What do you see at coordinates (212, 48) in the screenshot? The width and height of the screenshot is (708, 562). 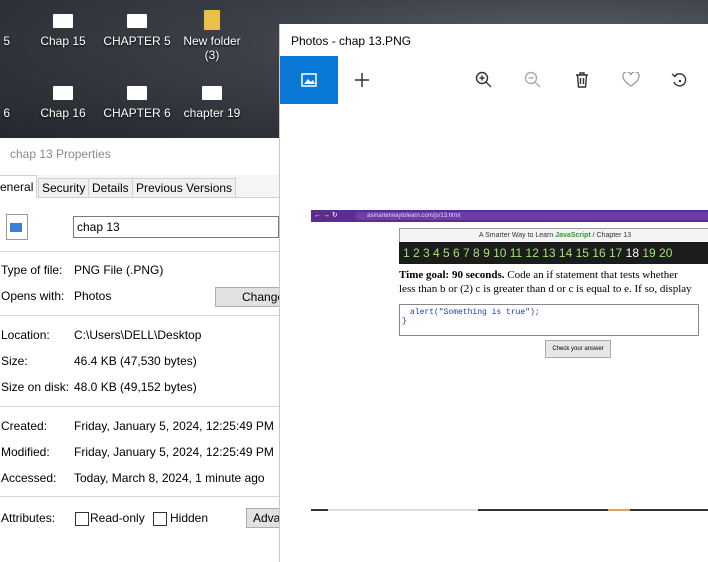 I see `desktop-icon-label: New folder (3)` at bounding box center [212, 48].